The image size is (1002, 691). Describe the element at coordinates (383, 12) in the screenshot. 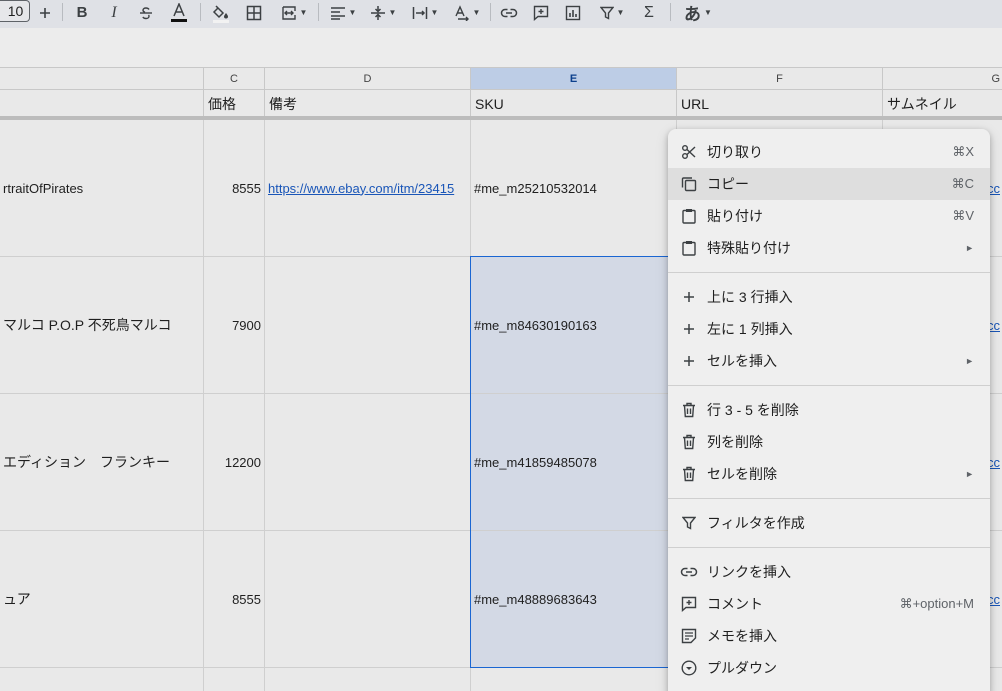

I see `vertical-align-button: ▼` at that location.